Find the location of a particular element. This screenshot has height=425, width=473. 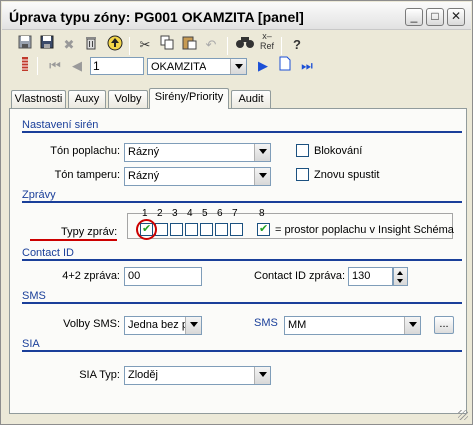

zone-select-value: OKAMZITA is located at coordinates (179, 67).